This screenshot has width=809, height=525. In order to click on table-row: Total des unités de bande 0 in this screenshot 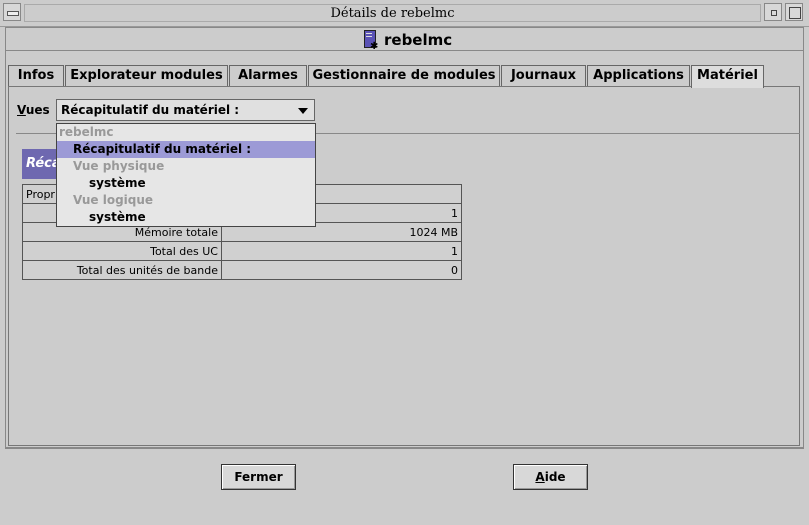, I will do `click(242, 270)`.